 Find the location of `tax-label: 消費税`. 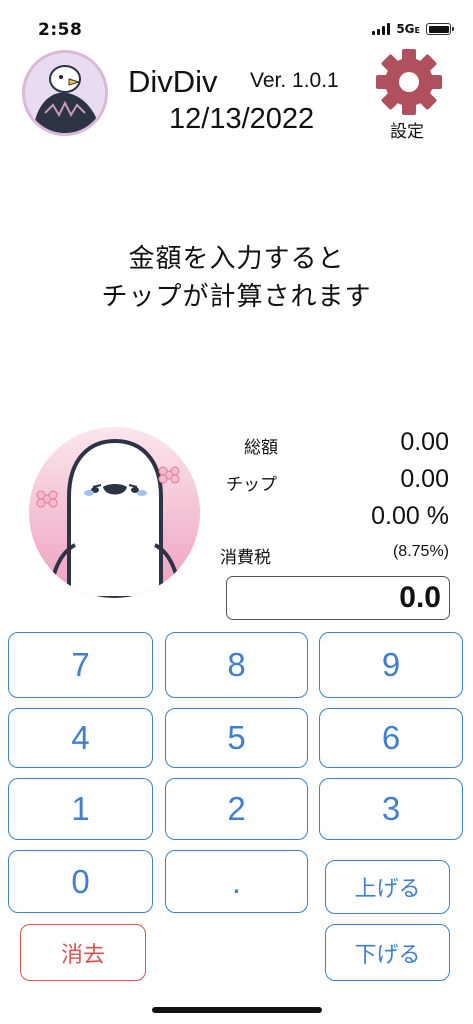

tax-label: 消費税 is located at coordinates (245, 558).